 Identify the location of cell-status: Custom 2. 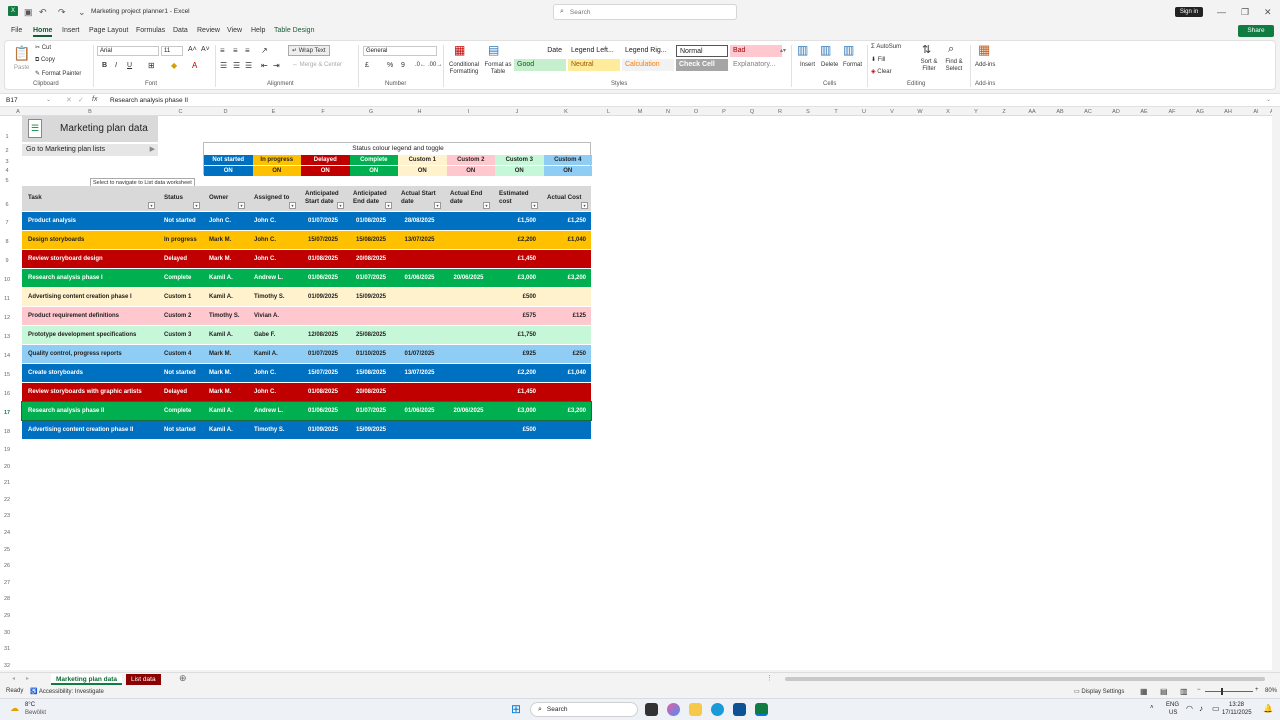
(180, 316).